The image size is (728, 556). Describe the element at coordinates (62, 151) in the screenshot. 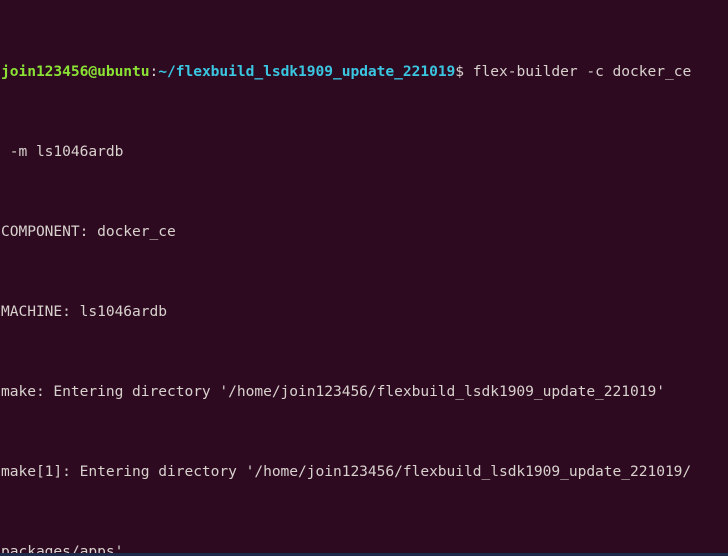

I see `command-flex-builder-wrapped: -m ls1046ardb` at that location.